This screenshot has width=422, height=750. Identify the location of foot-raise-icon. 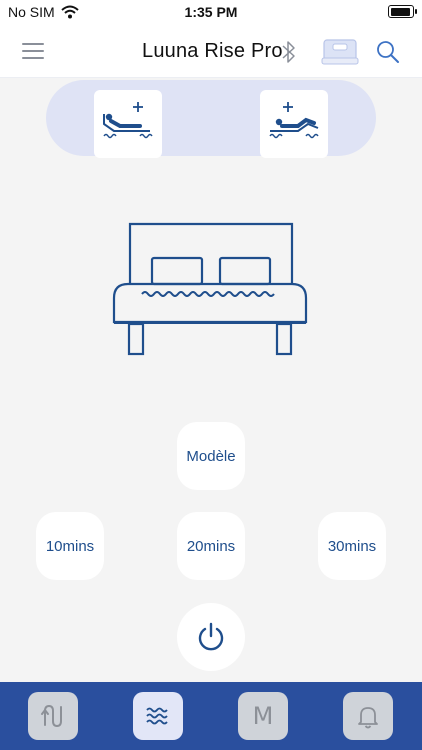
(294, 120).